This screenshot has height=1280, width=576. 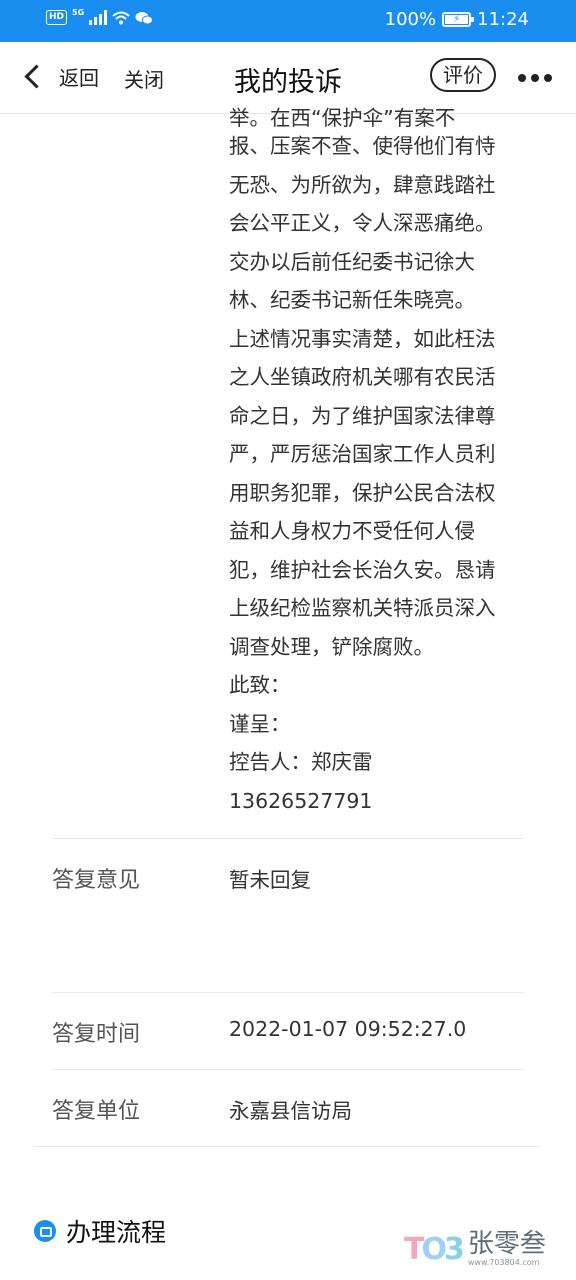 What do you see at coordinates (362, 608) in the screenshot?
I see `complaint-line: 上级纪检监察机关特派员深入` at bounding box center [362, 608].